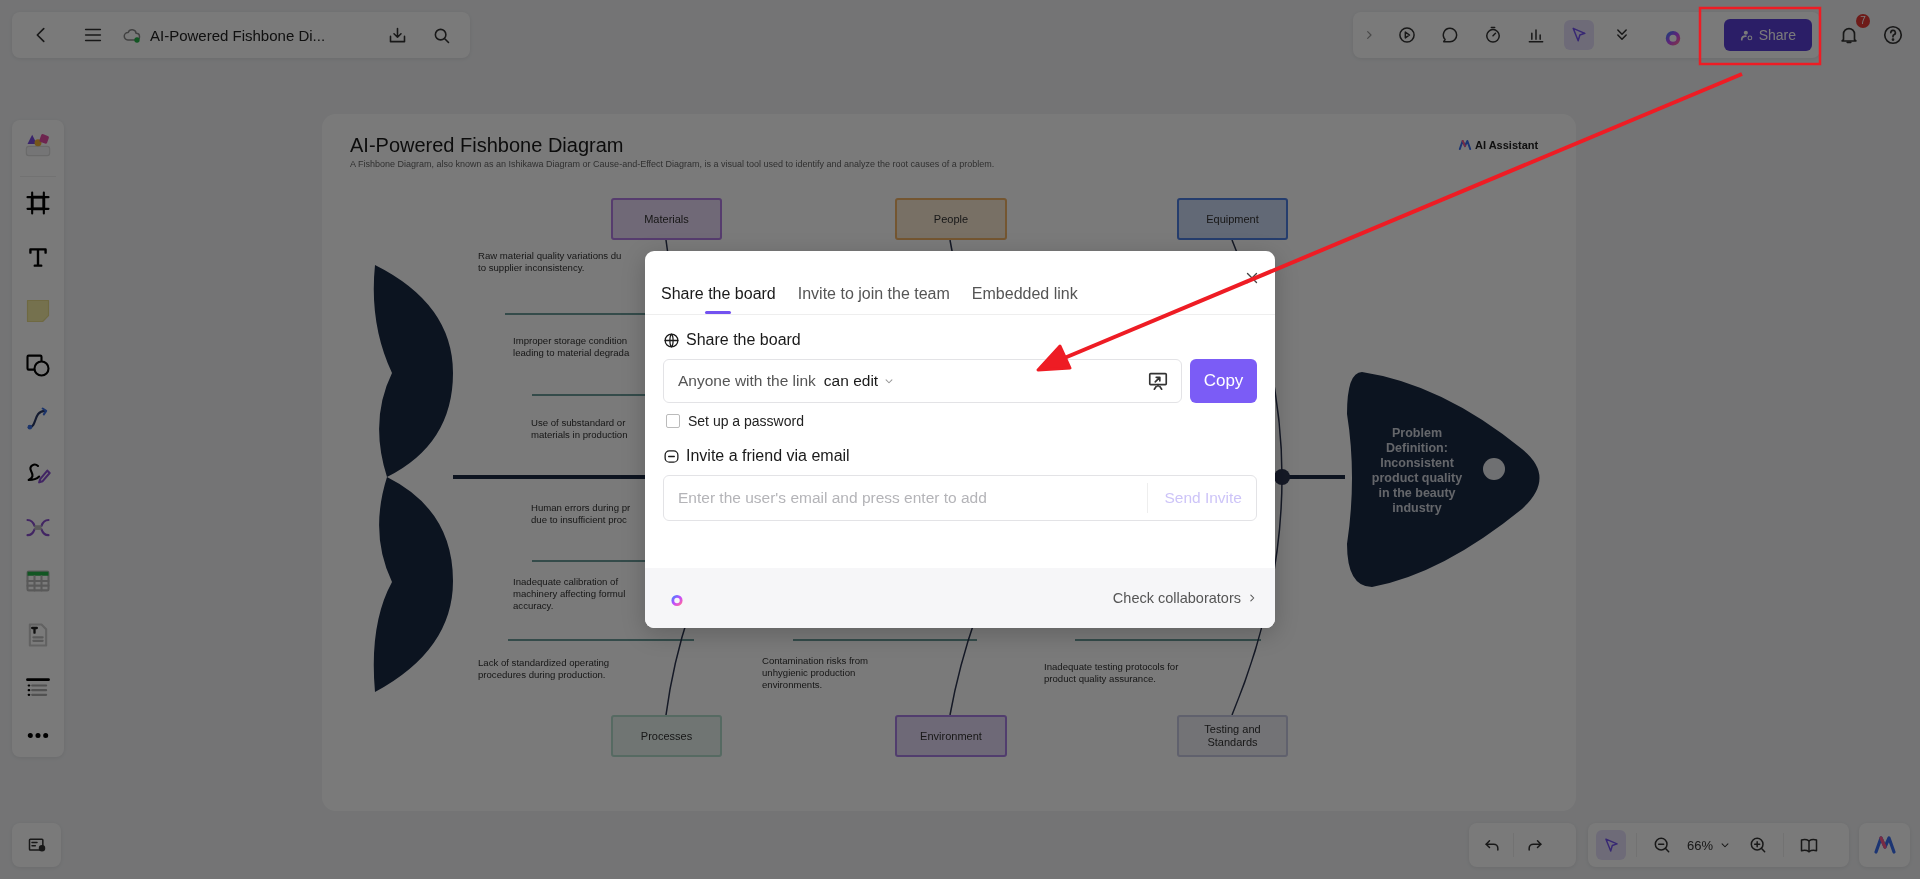 This screenshot has width=1920, height=879. I want to click on category-node: Environment, so click(951, 736).